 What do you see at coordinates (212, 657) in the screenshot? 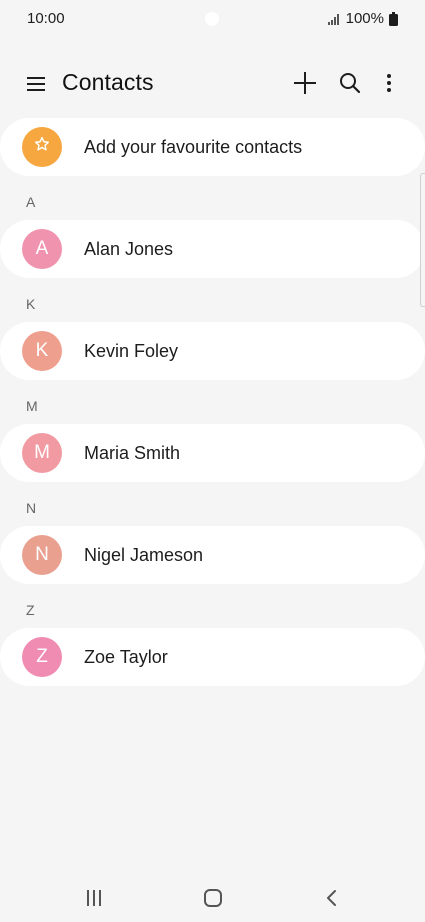
I see `contact-item-zoe-taylor: Z Zoe Taylor` at bounding box center [212, 657].